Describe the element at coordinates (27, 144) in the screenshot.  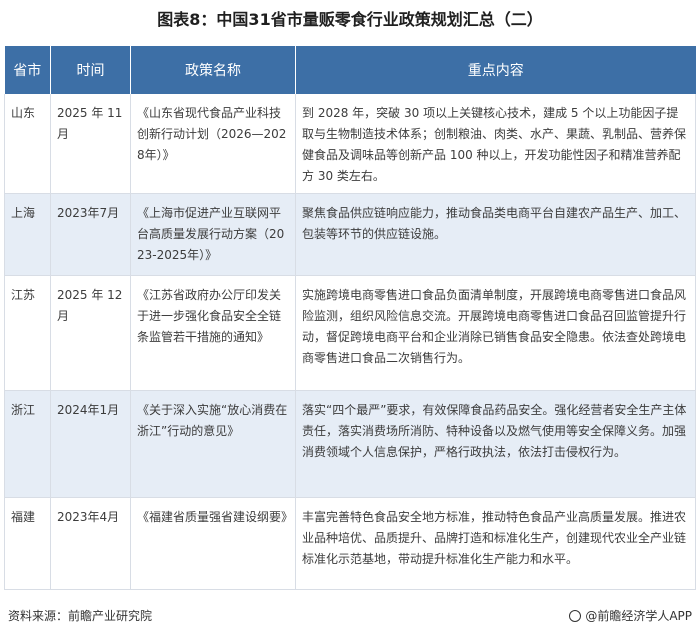
I see `cell-province: 山东` at that location.